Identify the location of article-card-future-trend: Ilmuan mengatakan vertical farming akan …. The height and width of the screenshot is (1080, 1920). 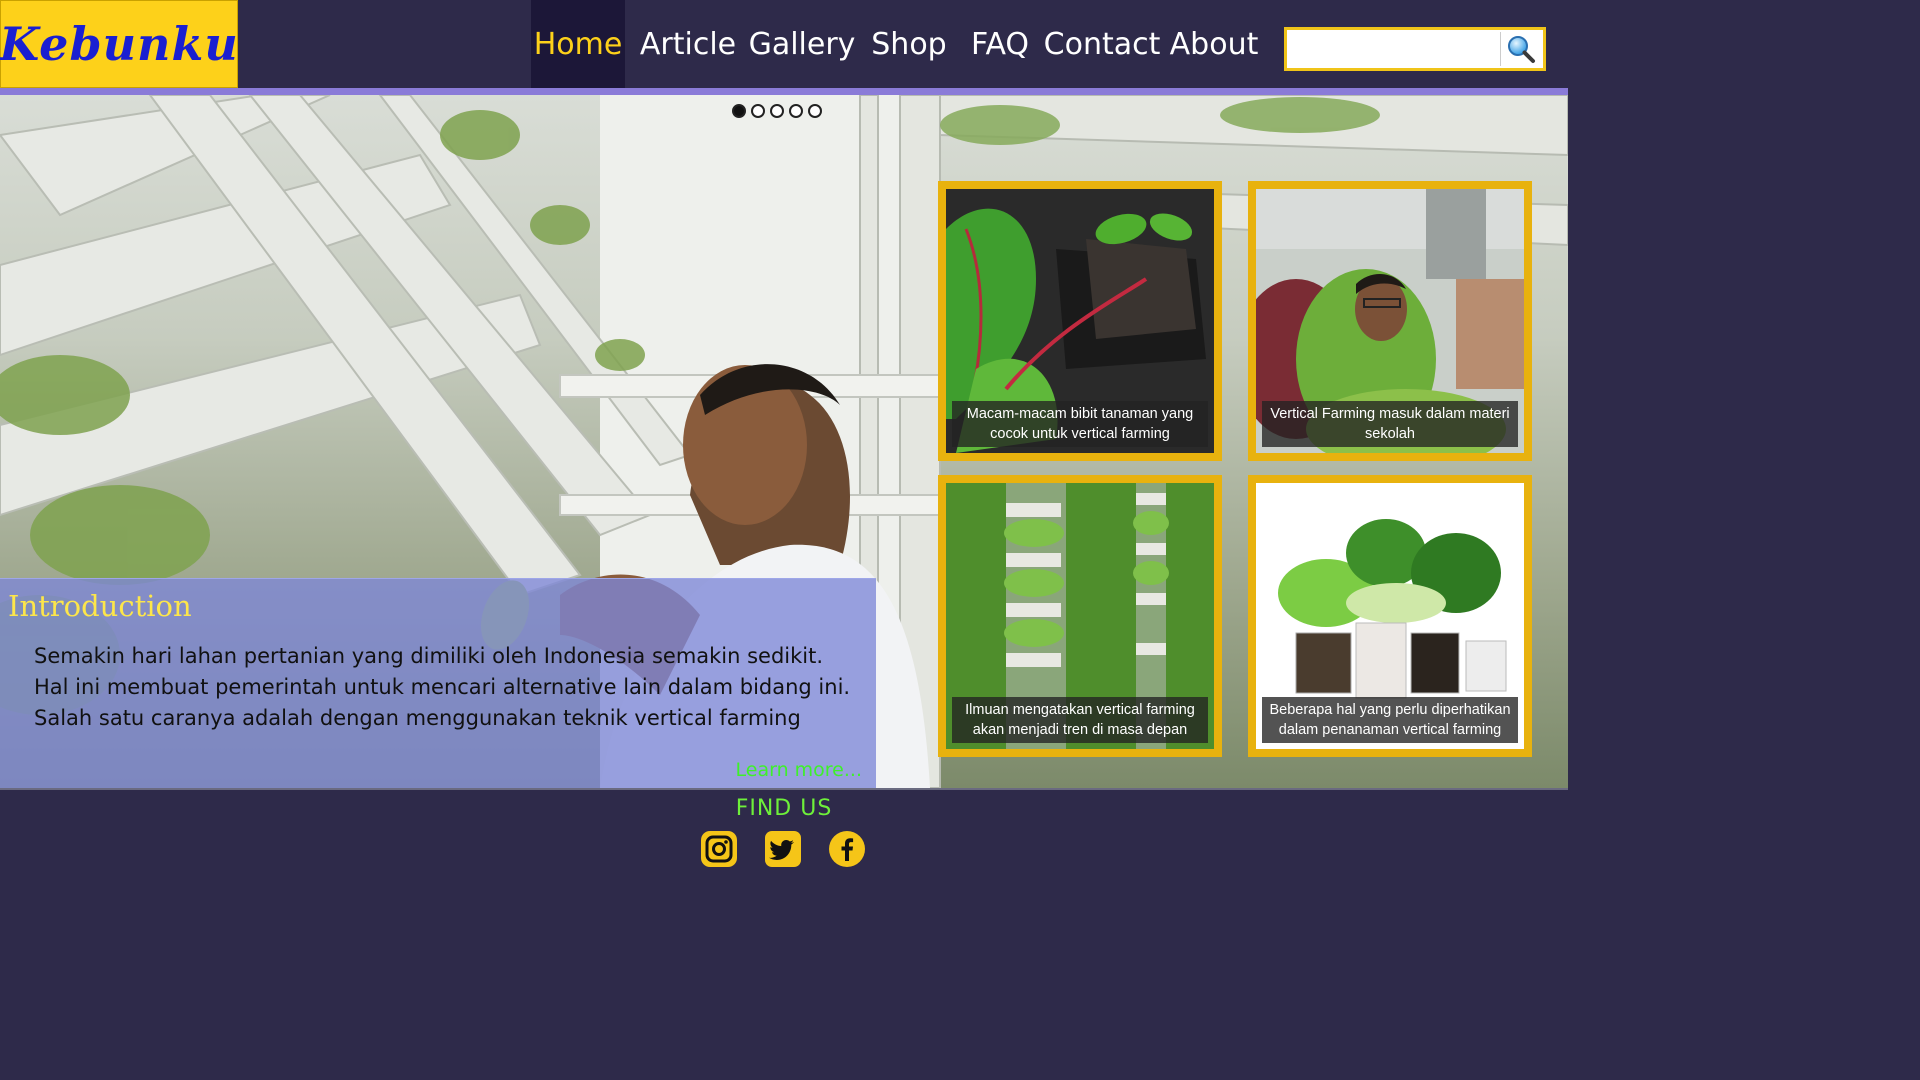
(1080, 616).